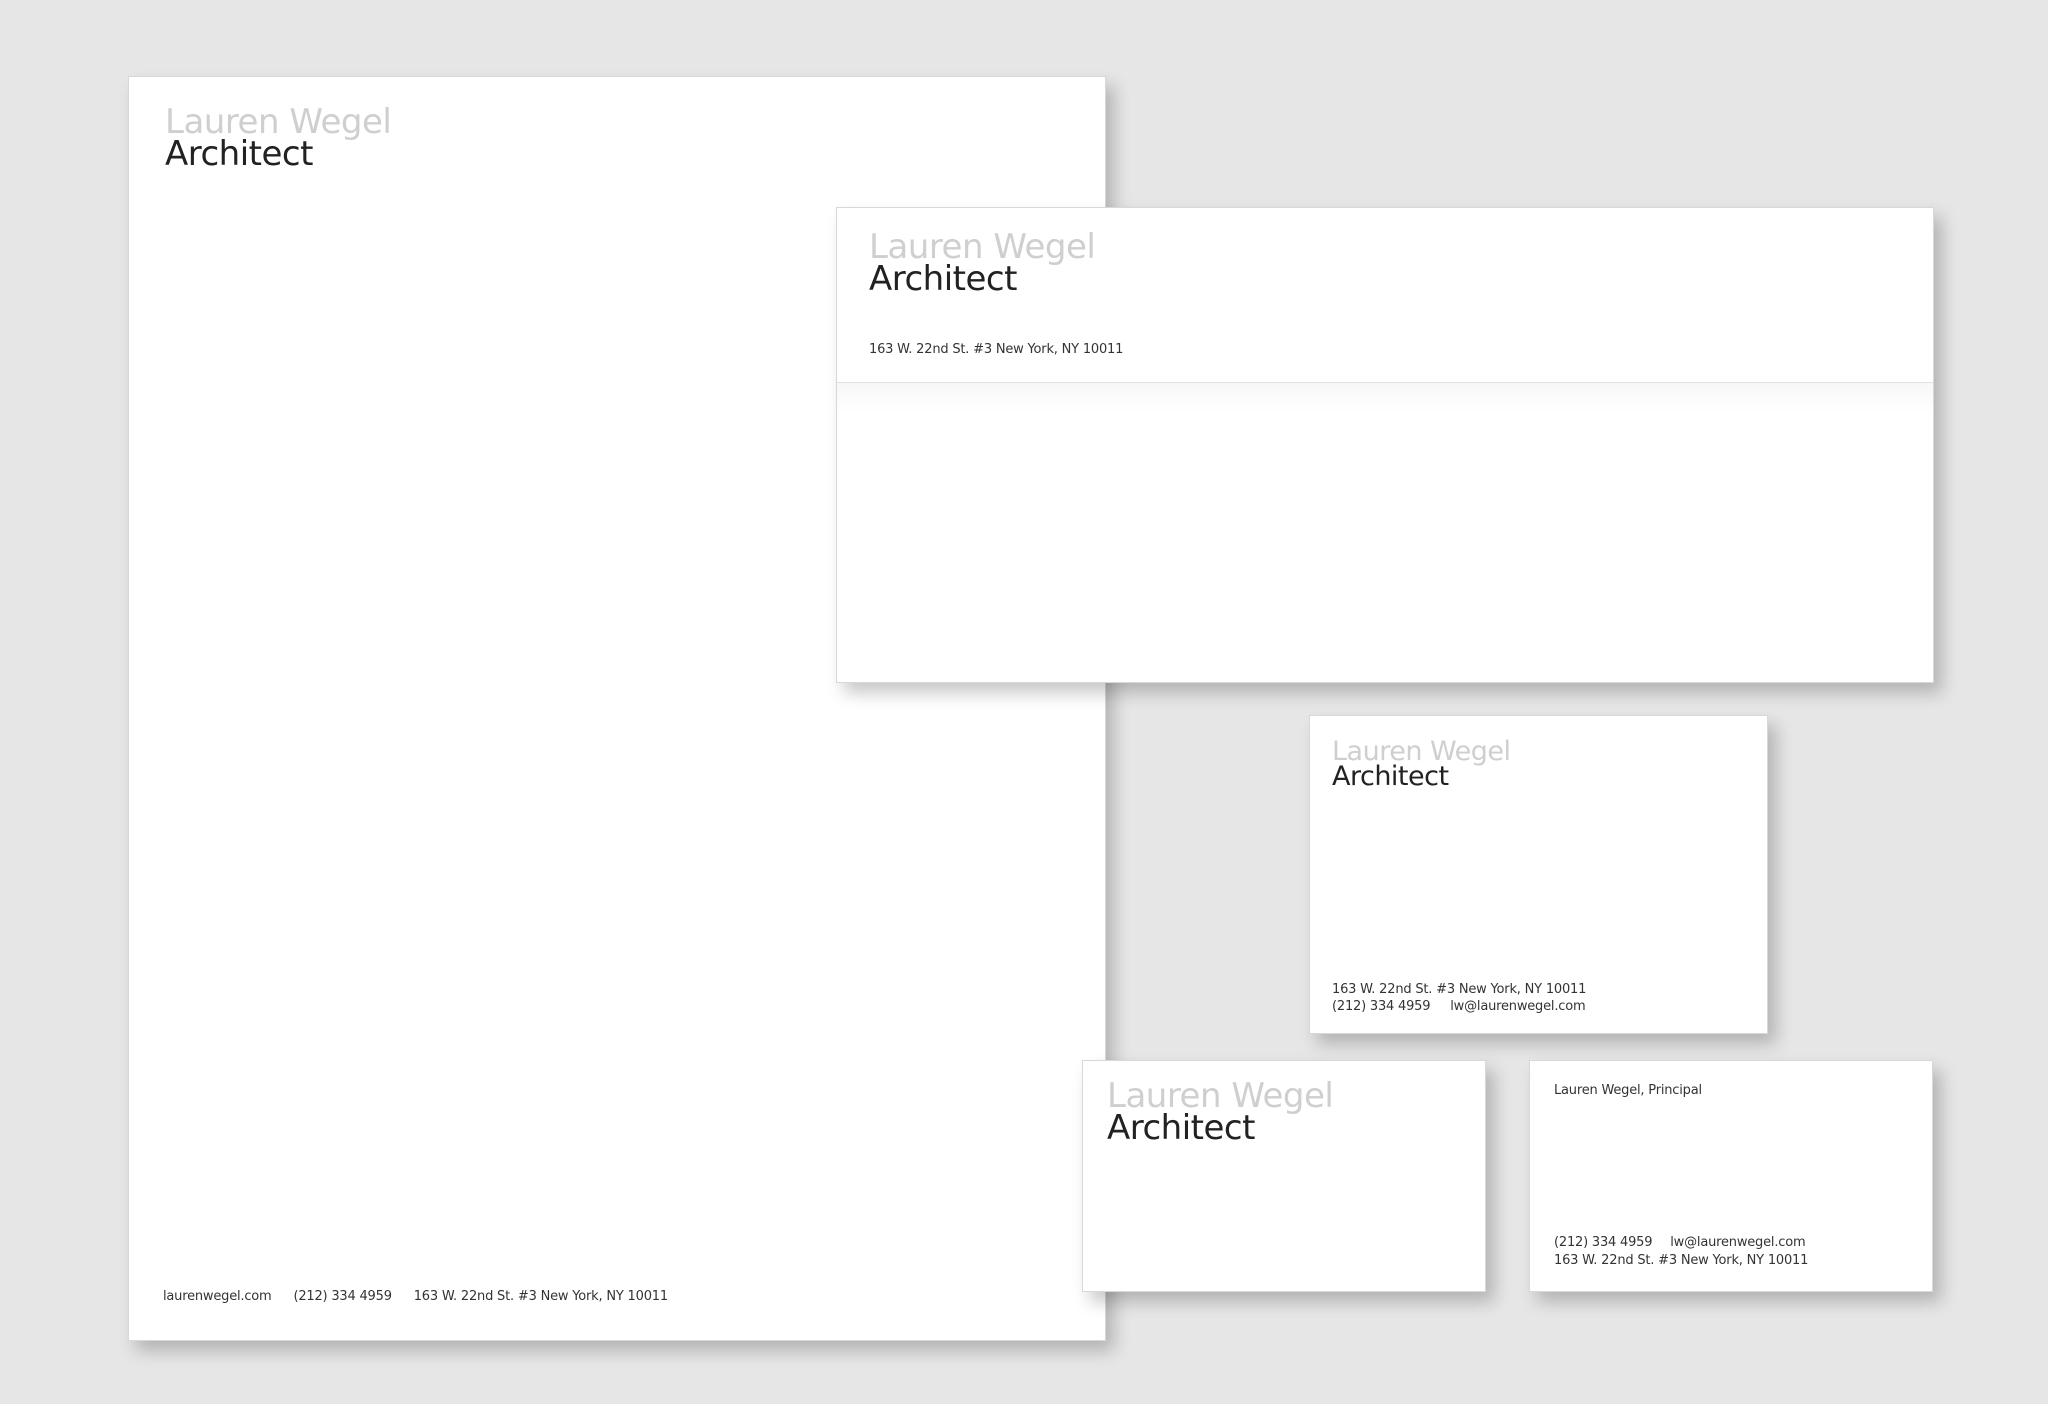 The height and width of the screenshot is (1404, 2048). Describe the element at coordinates (540, 1296) in the screenshot. I see `address-text: 163 W. 22nd St. #3 New York, NY 10011` at that location.